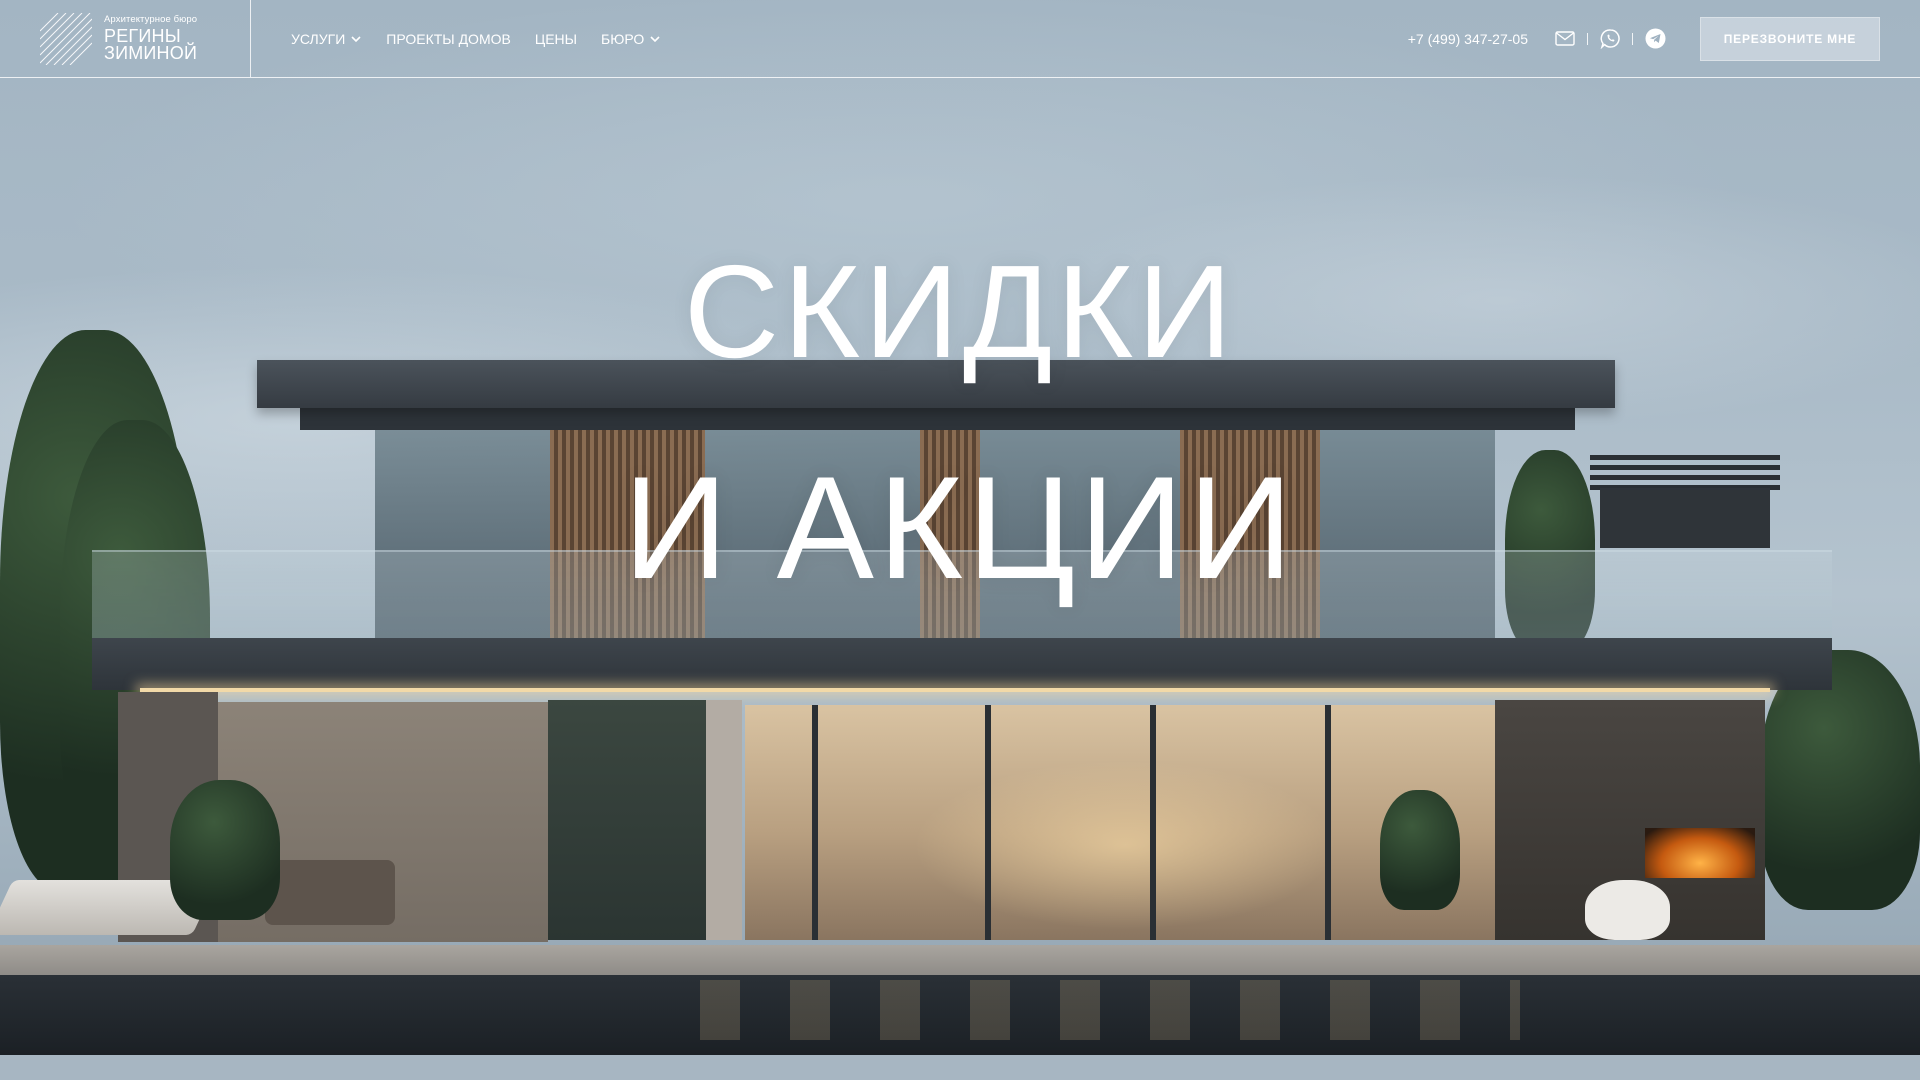  What do you see at coordinates (150, 39) in the screenshot?
I see `logo-text: Архитектурное бюро РЕГИНЫ ЗИМИНОЙ` at bounding box center [150, 39].